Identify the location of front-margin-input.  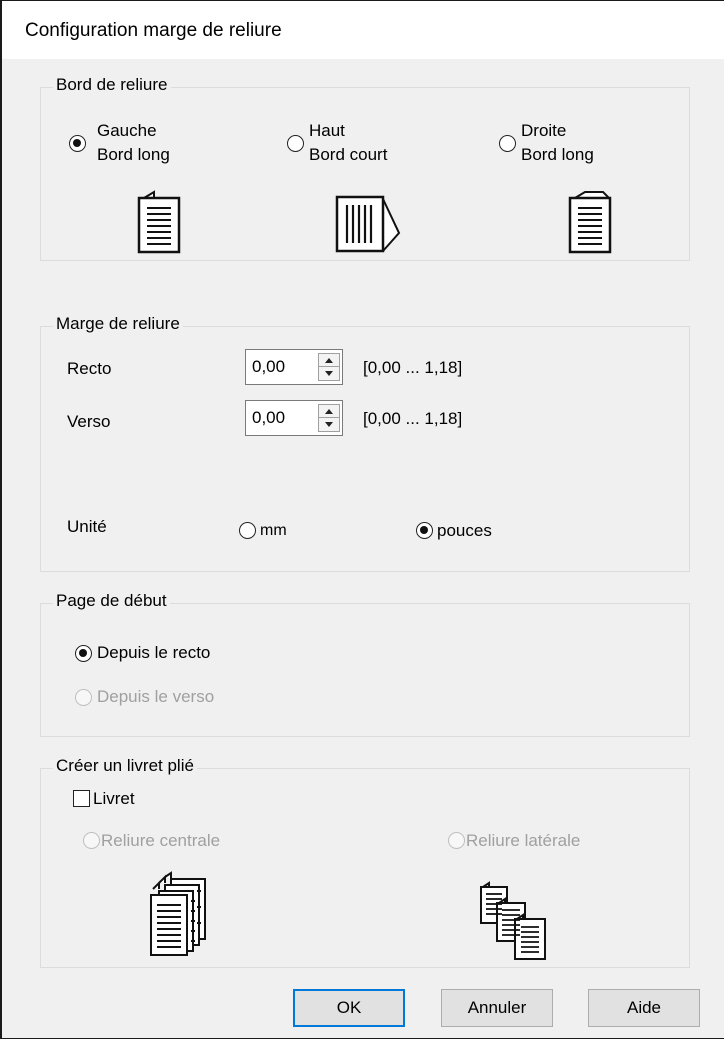
(281, 367).